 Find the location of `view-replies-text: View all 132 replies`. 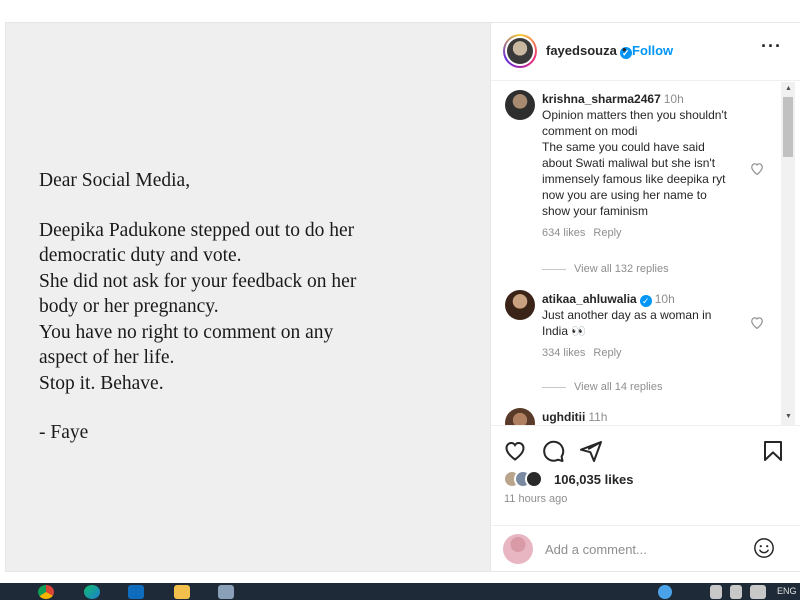

view-replies-text: View all 132 replies is located at coordinates (621, 269).